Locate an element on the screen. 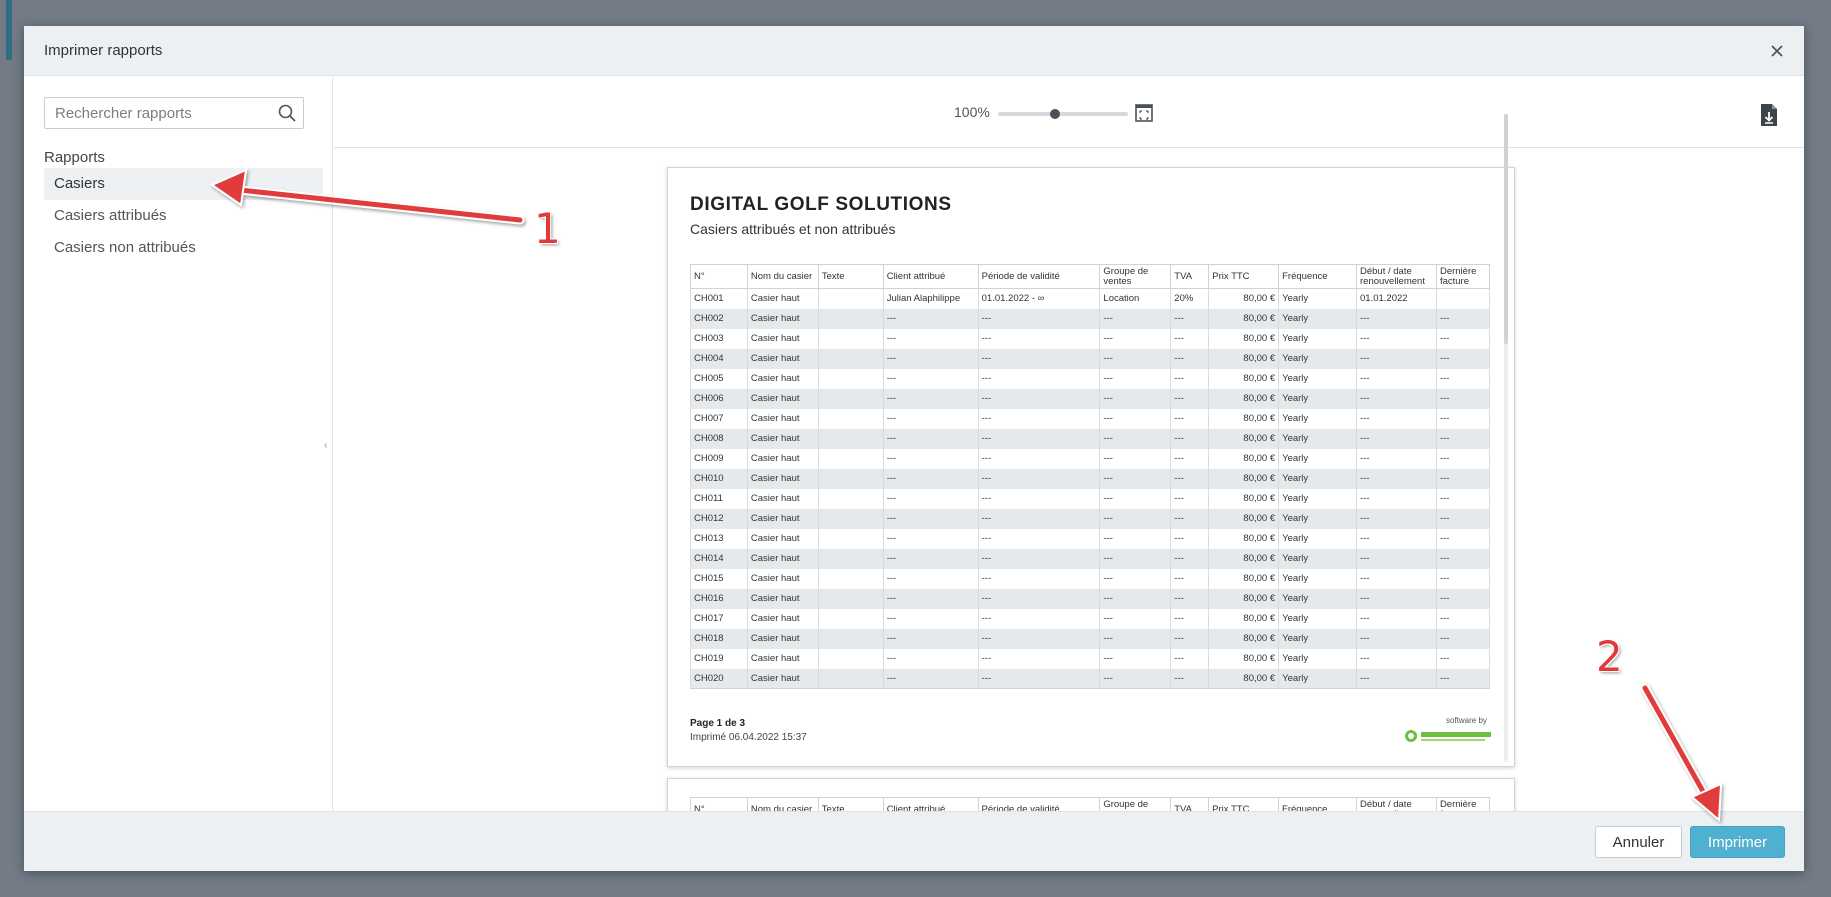 The width and height of the screenshot is (1831, 897). zoom-slider-thumb is located at coordinates (1054, 114).